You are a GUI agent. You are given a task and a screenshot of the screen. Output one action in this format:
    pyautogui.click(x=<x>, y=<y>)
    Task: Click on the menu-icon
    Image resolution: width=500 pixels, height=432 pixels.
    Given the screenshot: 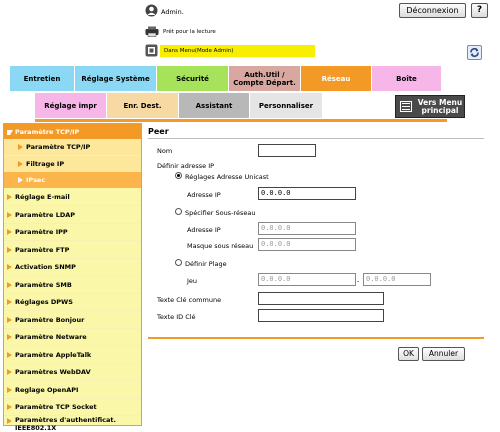 What is the action you would take?
    pyautogui.click(x=406, y=106)
    